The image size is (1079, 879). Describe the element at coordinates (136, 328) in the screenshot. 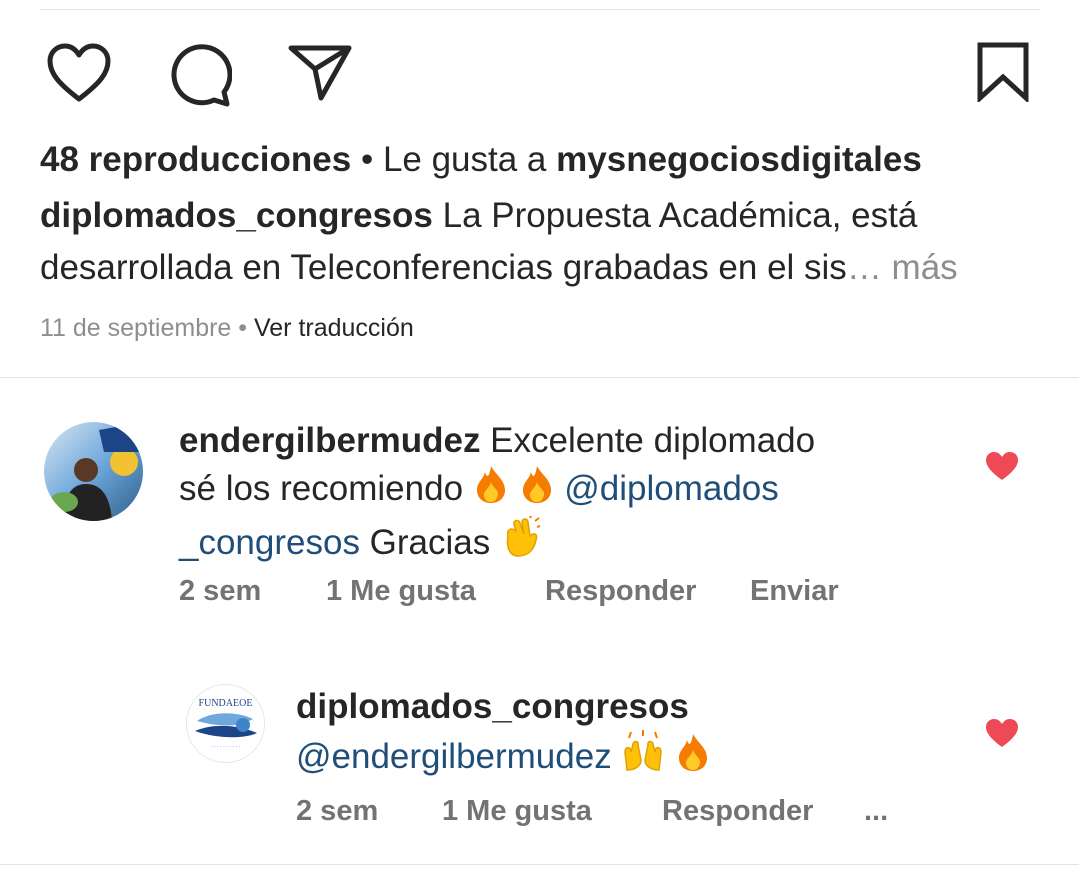

I see `post-date: 11 de septiembre` at that location.